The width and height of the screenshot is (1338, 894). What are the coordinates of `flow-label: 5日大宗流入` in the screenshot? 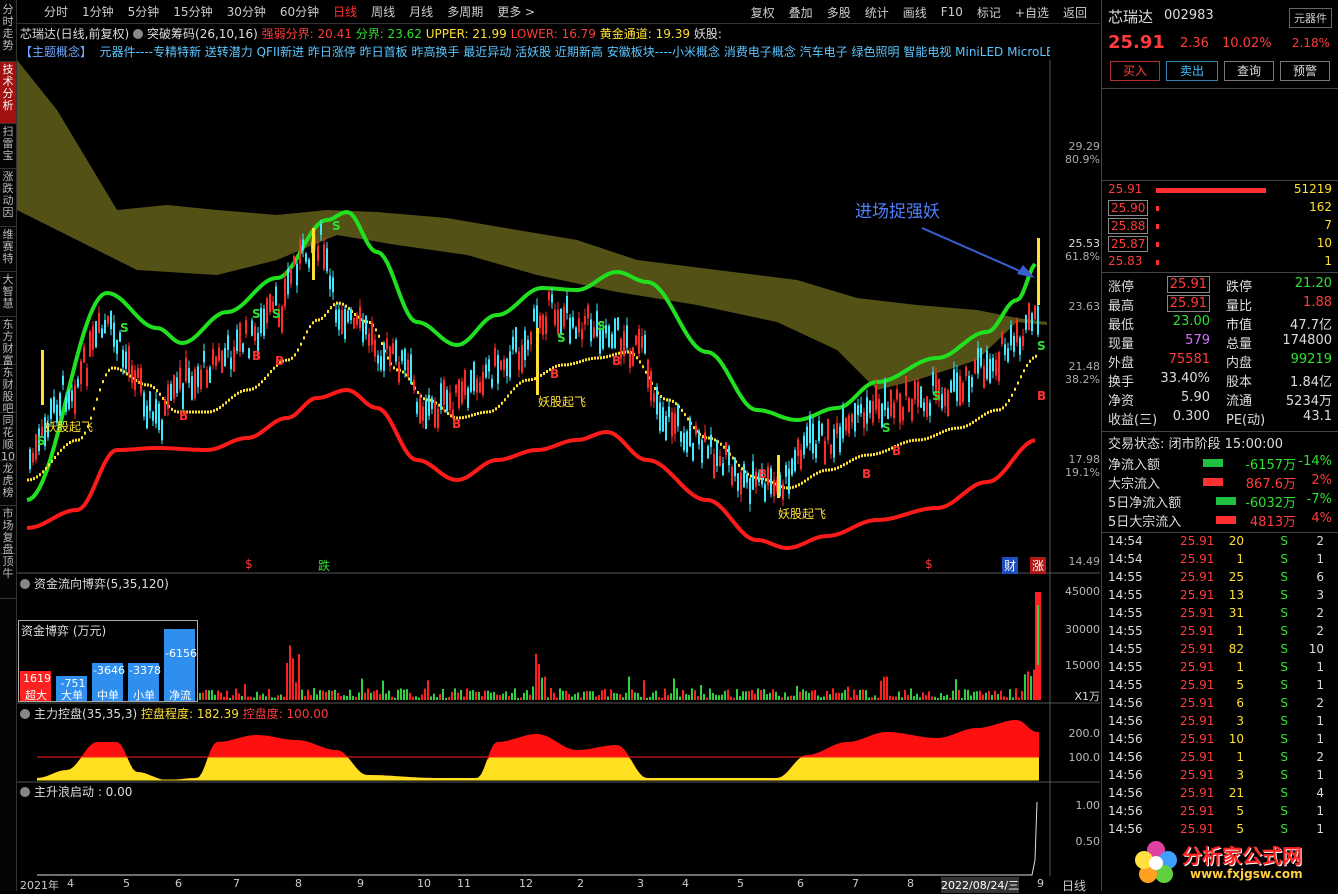 It's located at (1145, 522).